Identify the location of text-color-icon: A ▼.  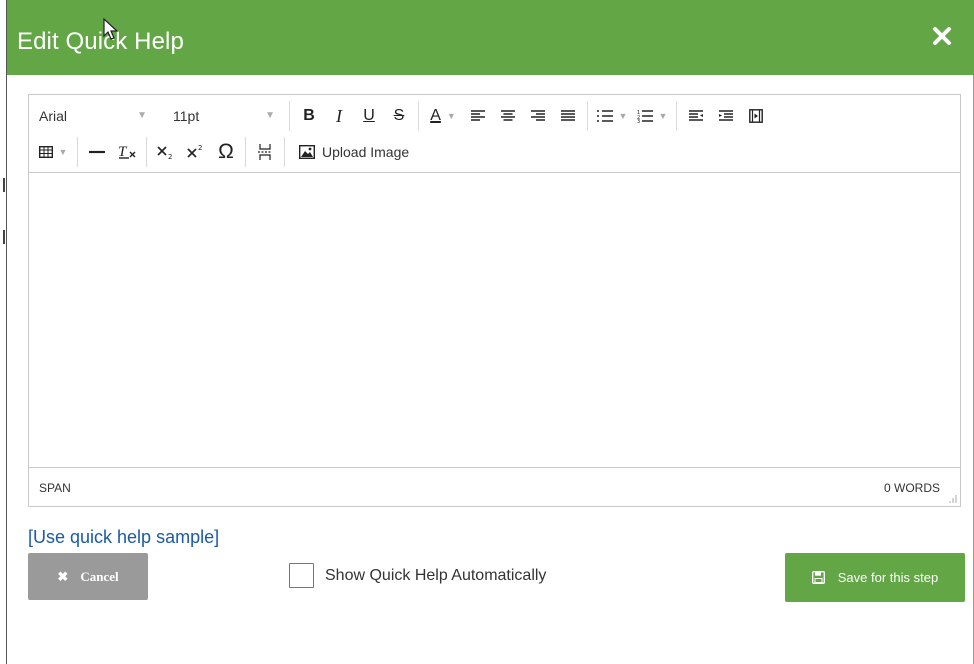
(443, 116).